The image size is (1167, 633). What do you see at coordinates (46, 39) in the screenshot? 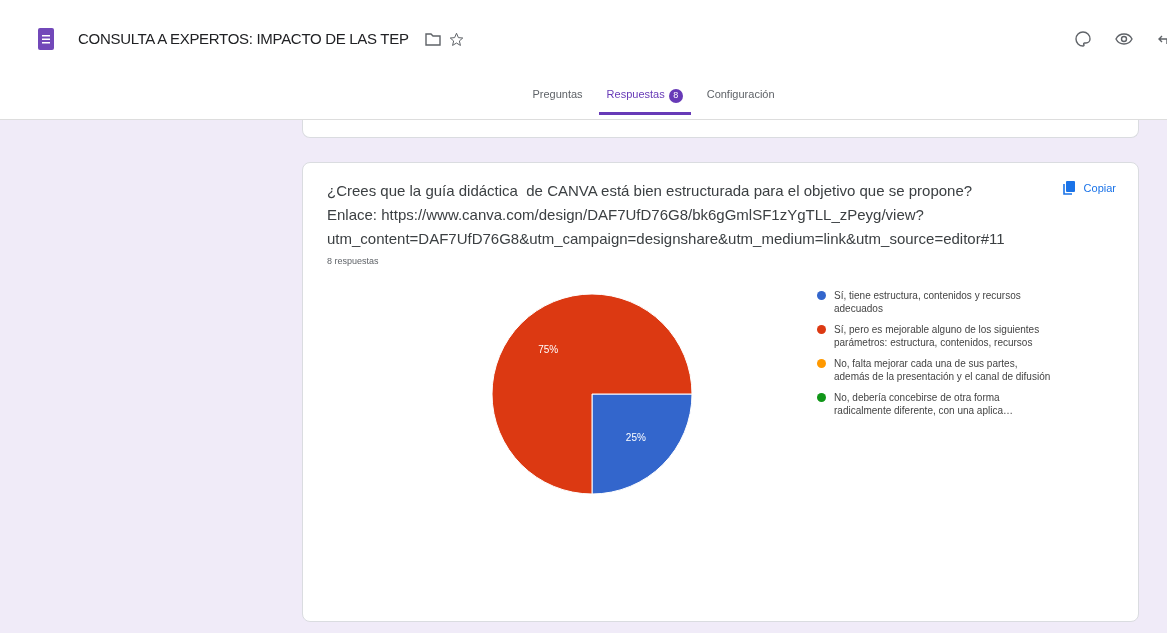
I see `forms-logo-icon` at bounding box center [46, 39].